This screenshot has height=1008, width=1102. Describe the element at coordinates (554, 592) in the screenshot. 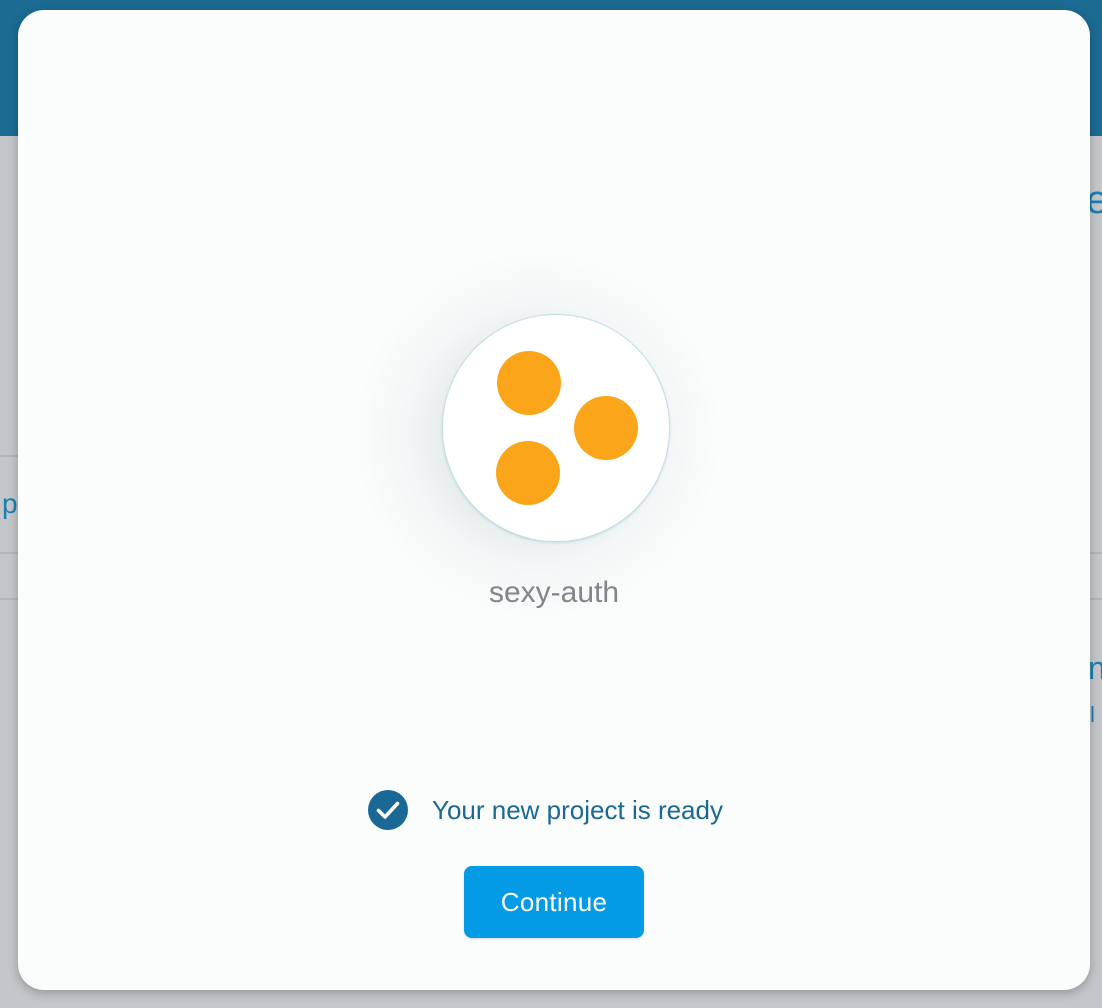

I see `project-name: sexy-auth` at that location.